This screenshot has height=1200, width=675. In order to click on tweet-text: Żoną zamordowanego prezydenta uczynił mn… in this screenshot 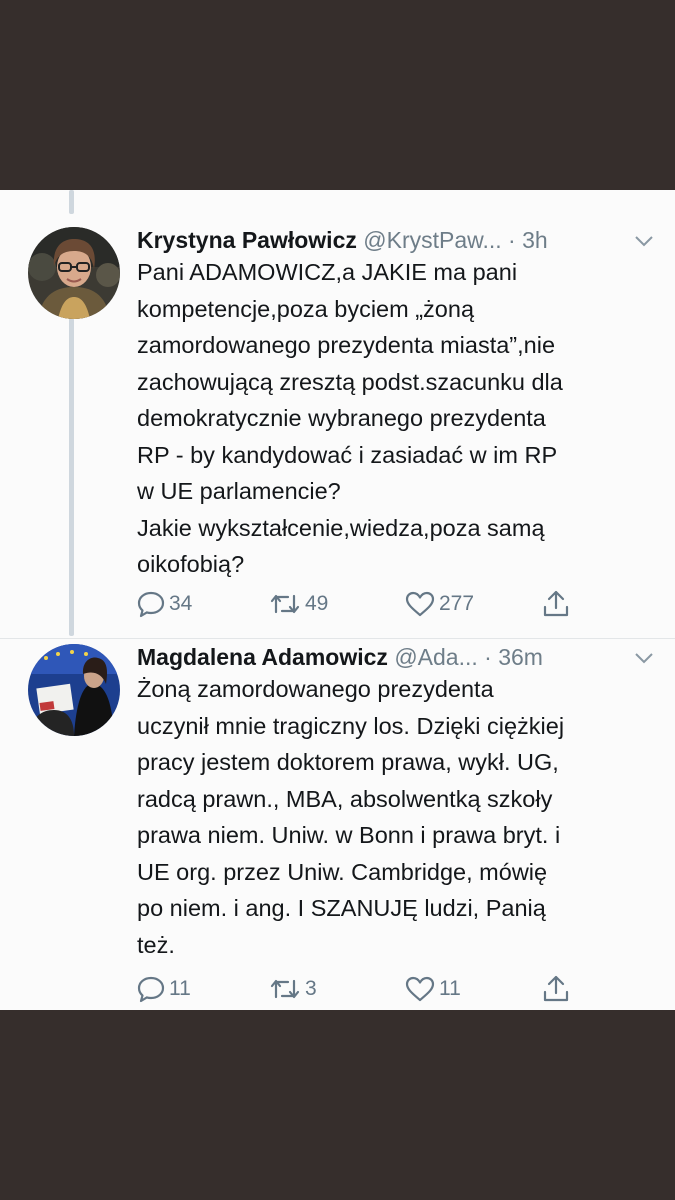, I will do `click(351, 817)`.